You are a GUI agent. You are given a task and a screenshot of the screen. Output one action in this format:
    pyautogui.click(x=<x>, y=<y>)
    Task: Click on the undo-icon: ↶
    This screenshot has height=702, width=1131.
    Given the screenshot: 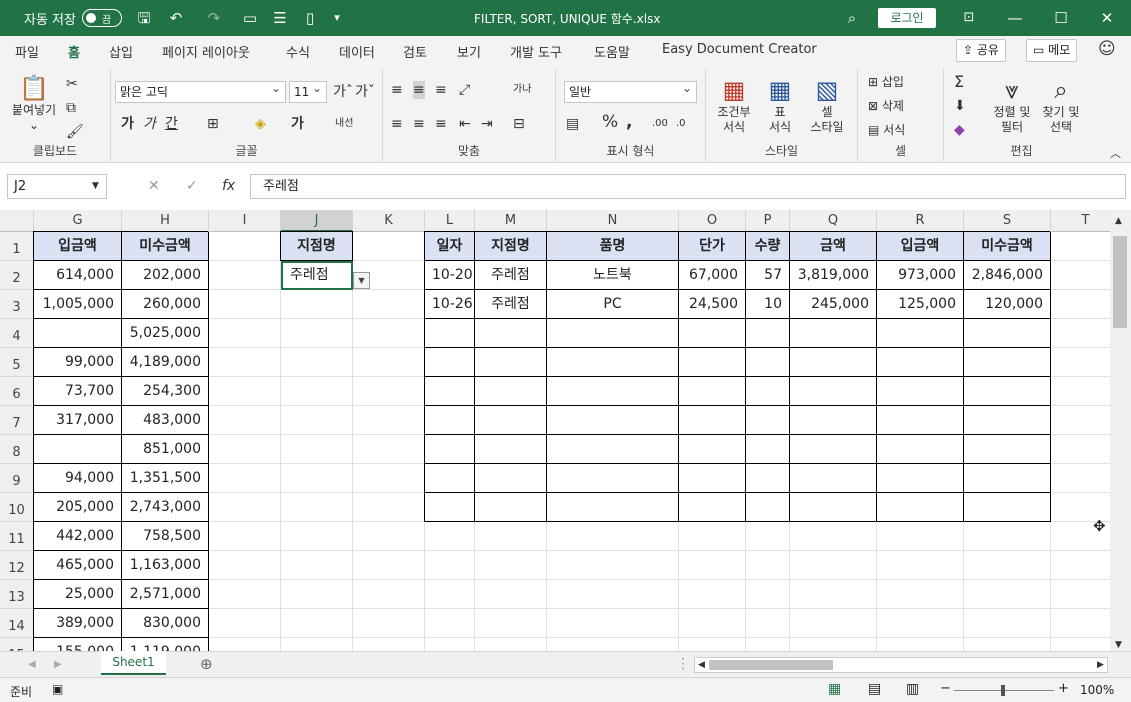 What is the action you would take?
    pyautogui.click(x=176, y=18)
    